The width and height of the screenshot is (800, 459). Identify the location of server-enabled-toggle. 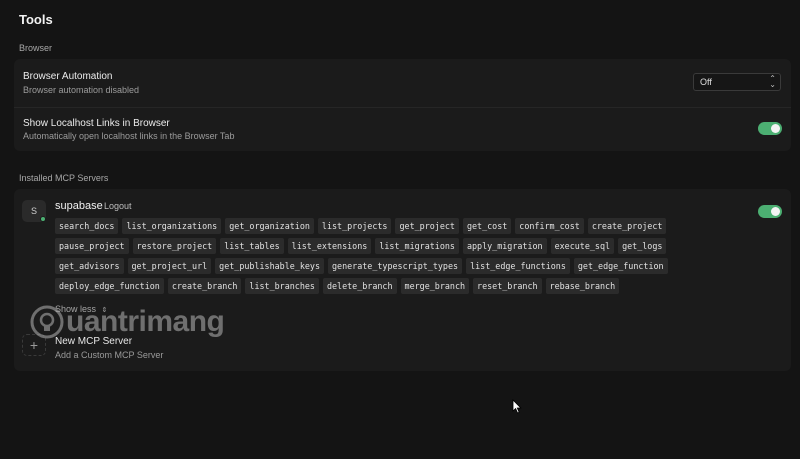
(770, 211).